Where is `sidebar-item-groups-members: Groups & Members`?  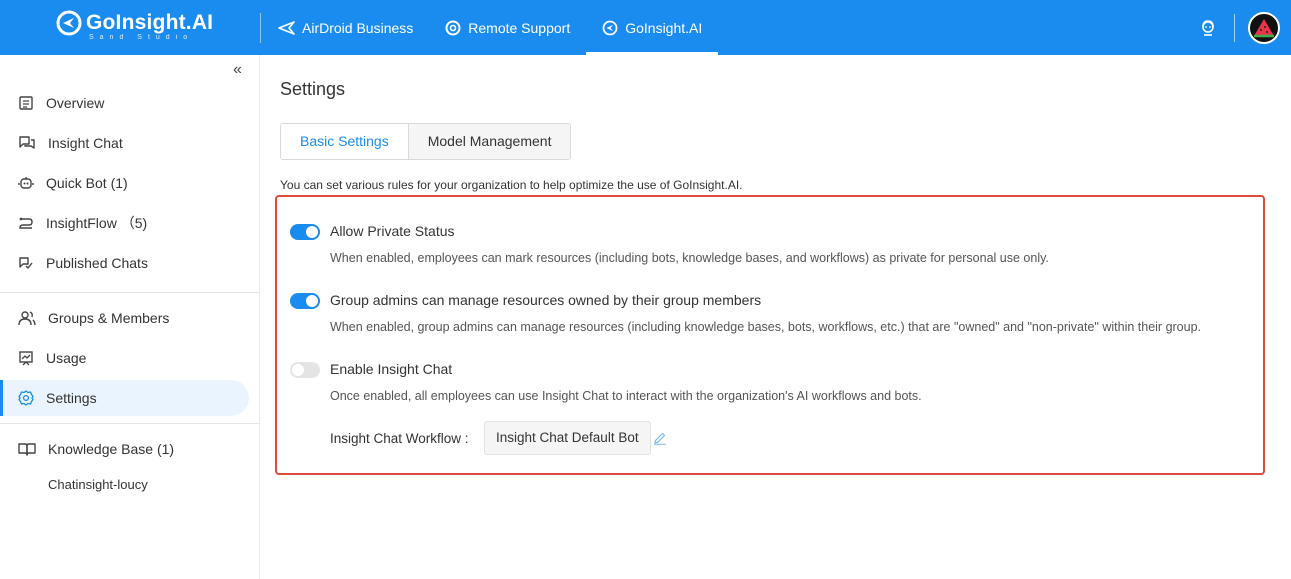
sidebar-item-groups-members: Groups & Members is located at coordinates (124, 318).